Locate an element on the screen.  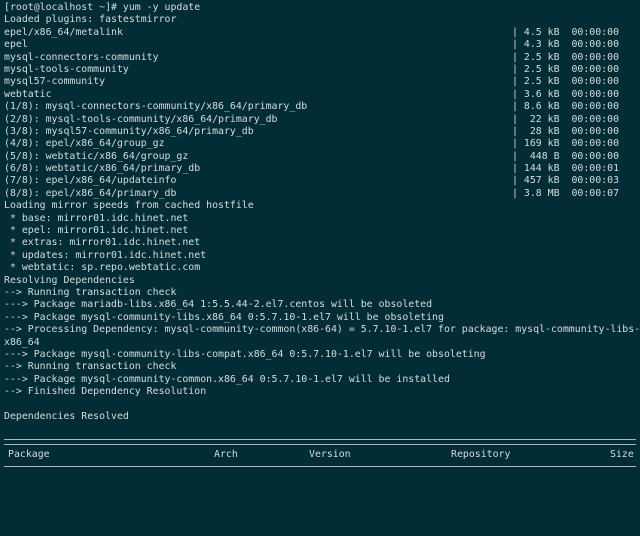
repo-name: (8/8): epel/x86_64/primary_db is located at coordinates (90, 193).